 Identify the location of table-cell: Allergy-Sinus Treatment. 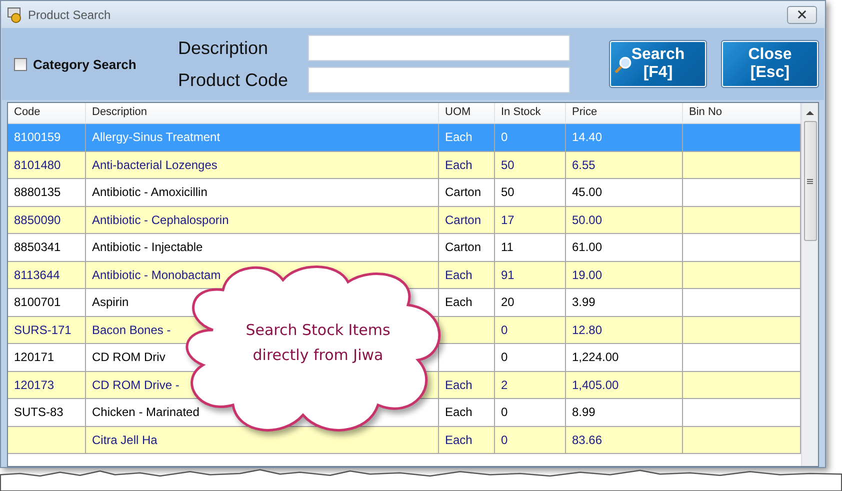
(156, 137).